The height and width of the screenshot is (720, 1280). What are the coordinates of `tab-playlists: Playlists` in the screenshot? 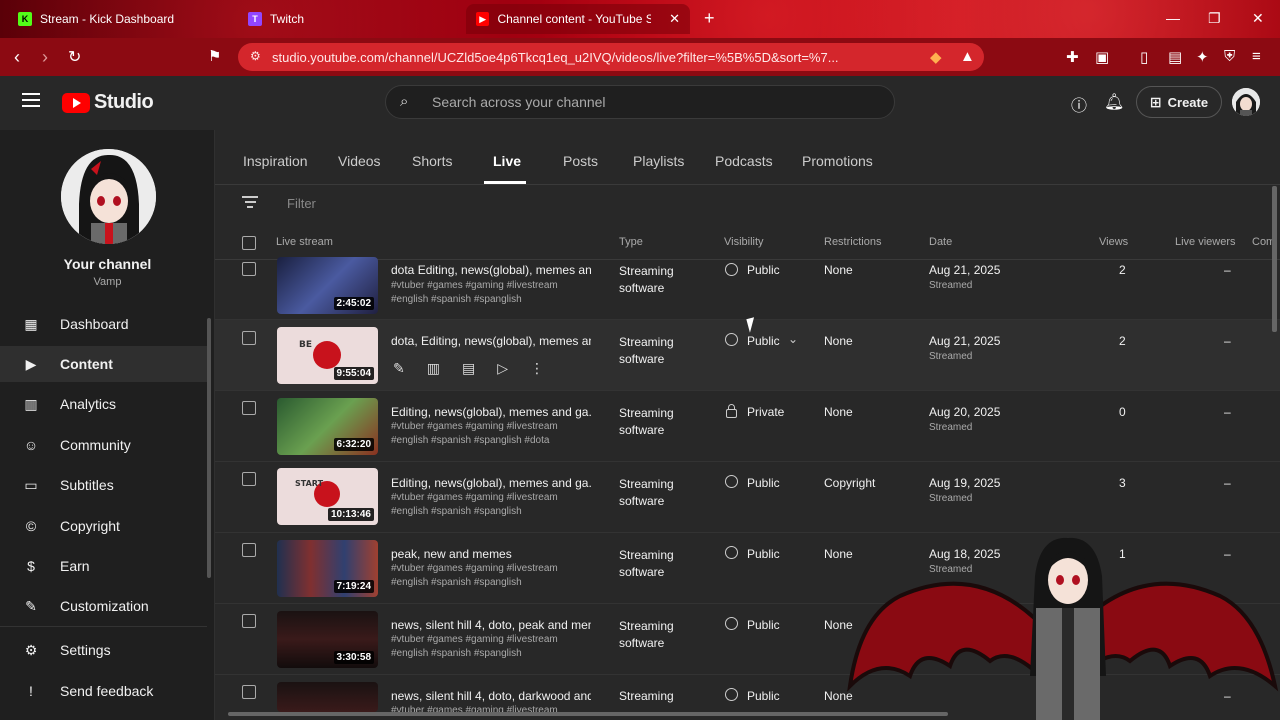 It's located at (658, 161).